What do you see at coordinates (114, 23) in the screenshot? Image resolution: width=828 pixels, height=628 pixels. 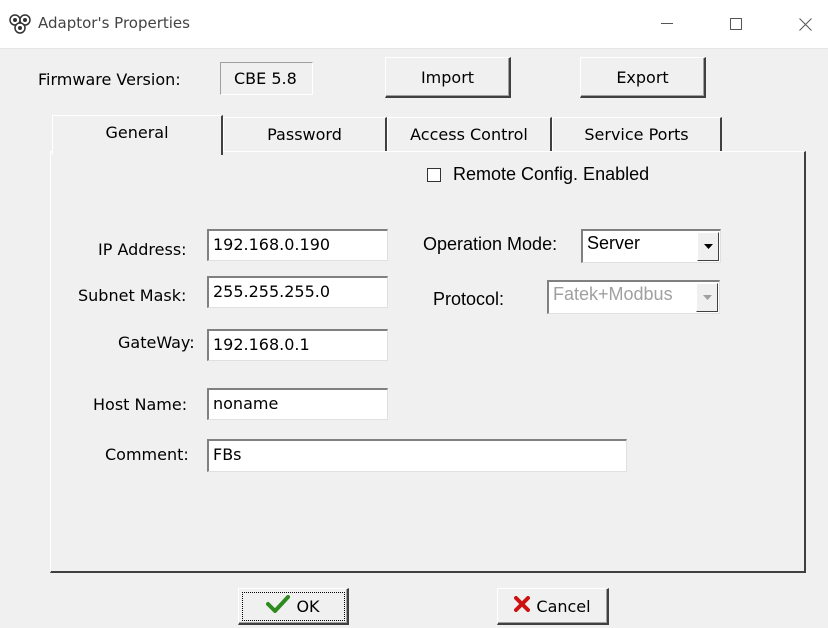 I see `window-title: Adaptor's Properties` at bounding box center [114, 23].